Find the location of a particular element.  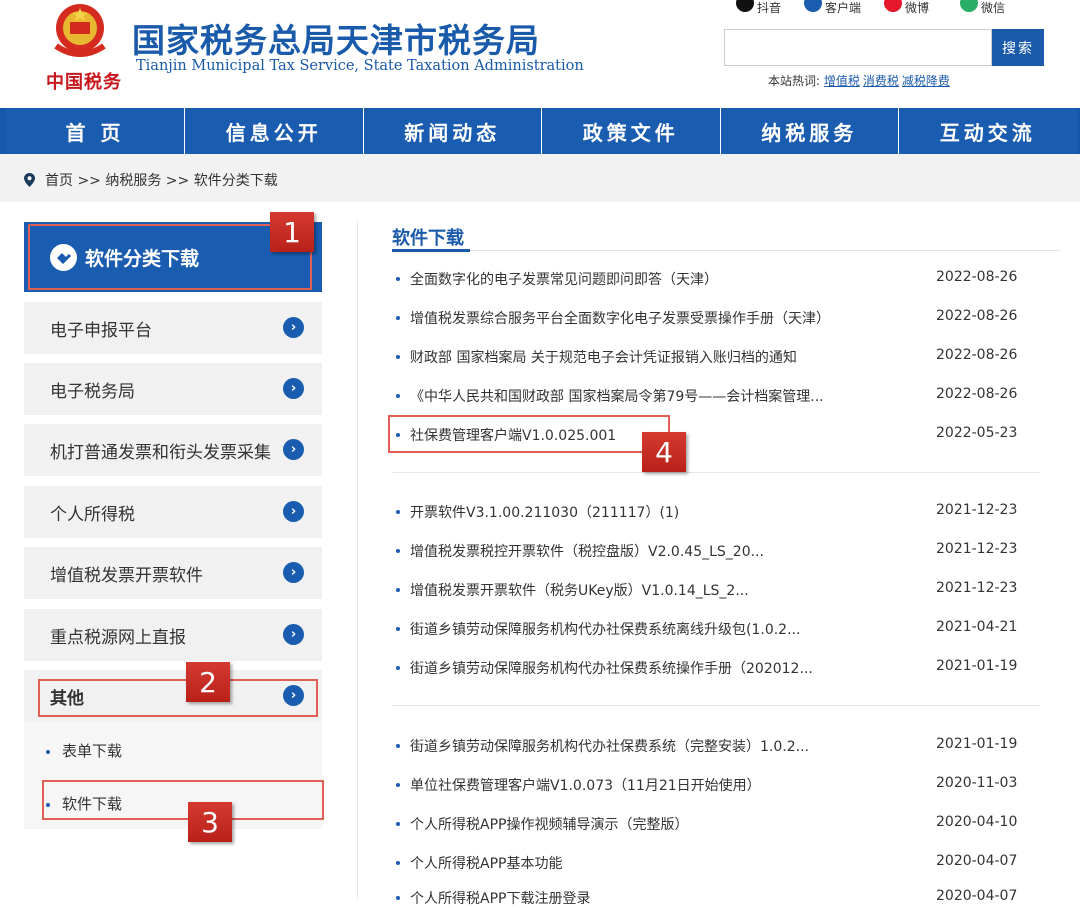

social-label: 客户端 is located at coordinates (843, 7).